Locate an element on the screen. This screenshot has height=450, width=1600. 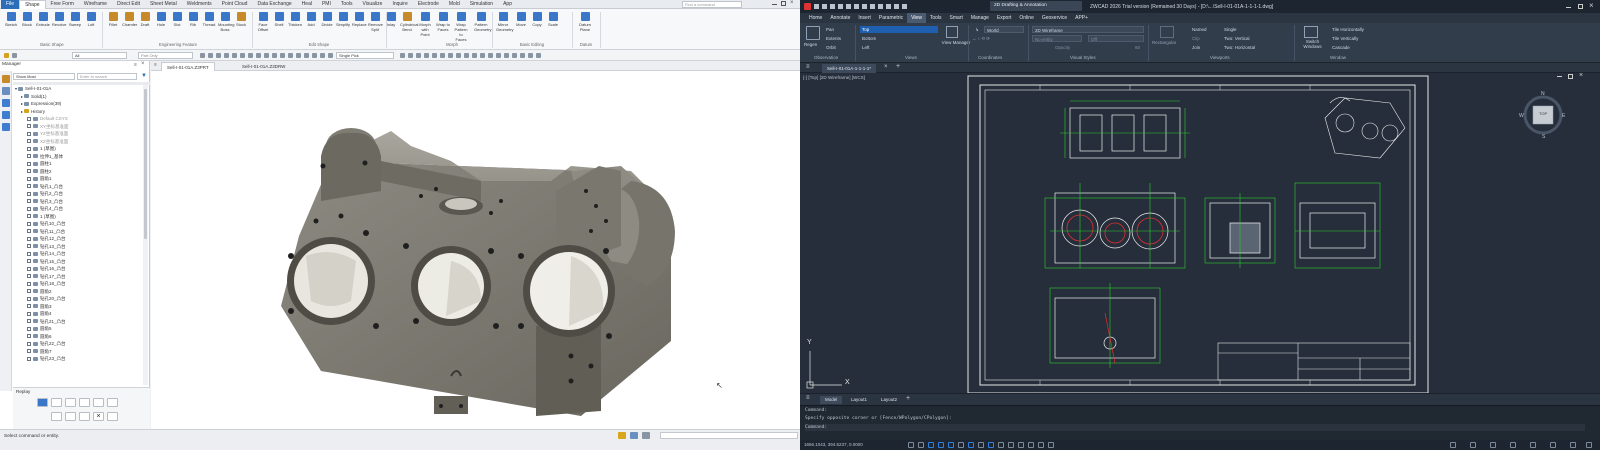
auto-scale-icon is located at coordinates (1493, 445).